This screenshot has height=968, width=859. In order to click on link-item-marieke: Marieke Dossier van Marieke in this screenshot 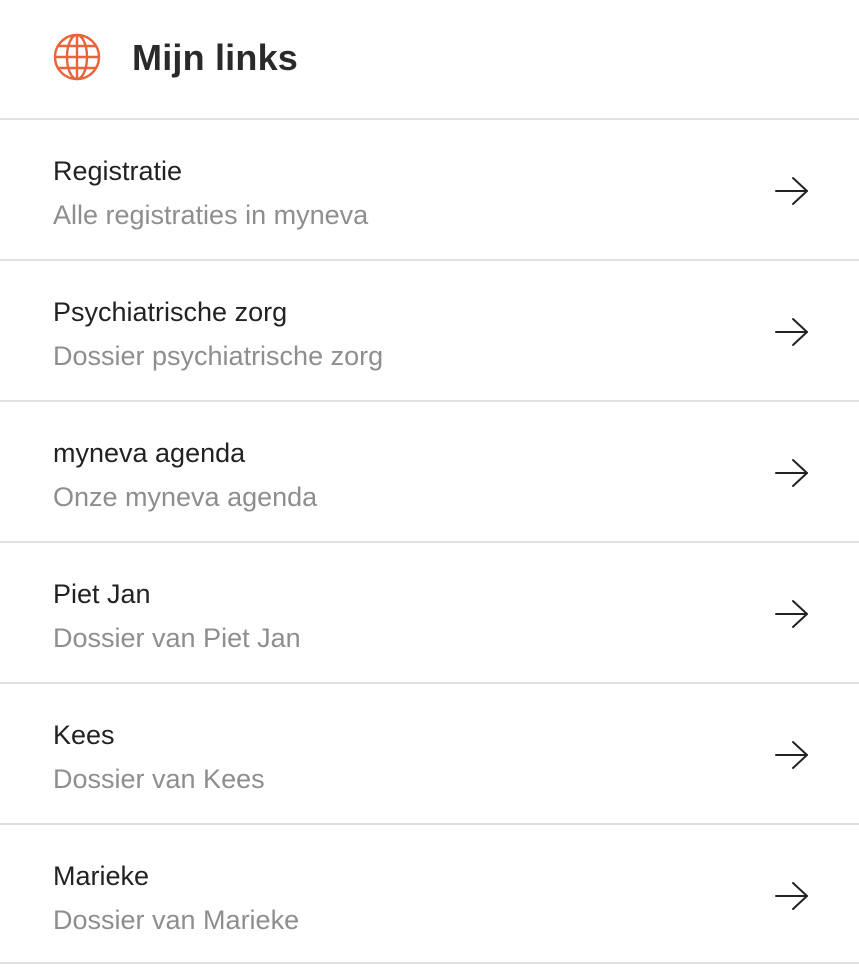, I will do `click(429, 893)`.